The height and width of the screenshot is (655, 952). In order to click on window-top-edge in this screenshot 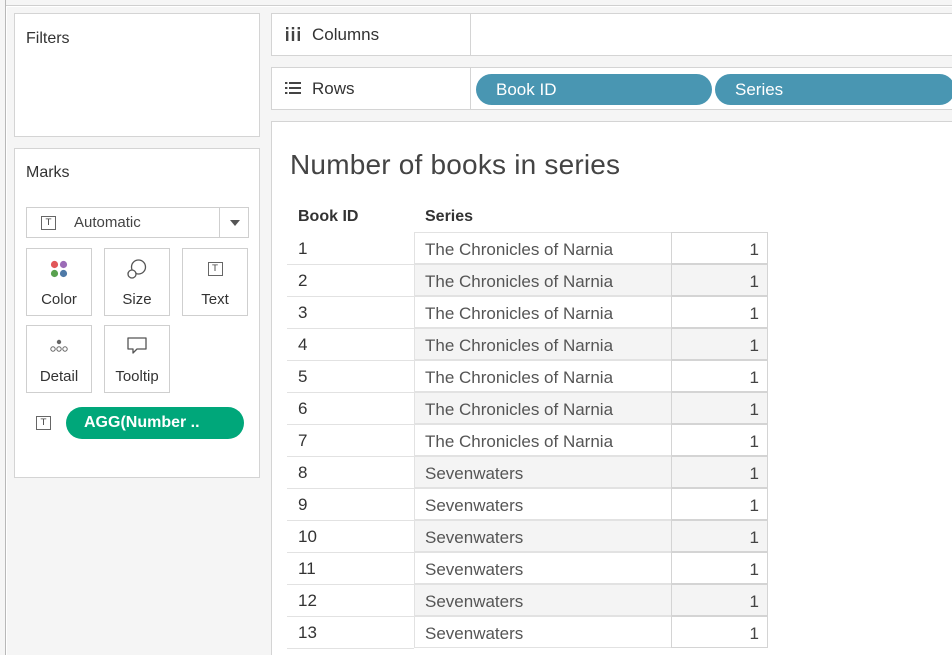, I will do `click(476, 3)`.